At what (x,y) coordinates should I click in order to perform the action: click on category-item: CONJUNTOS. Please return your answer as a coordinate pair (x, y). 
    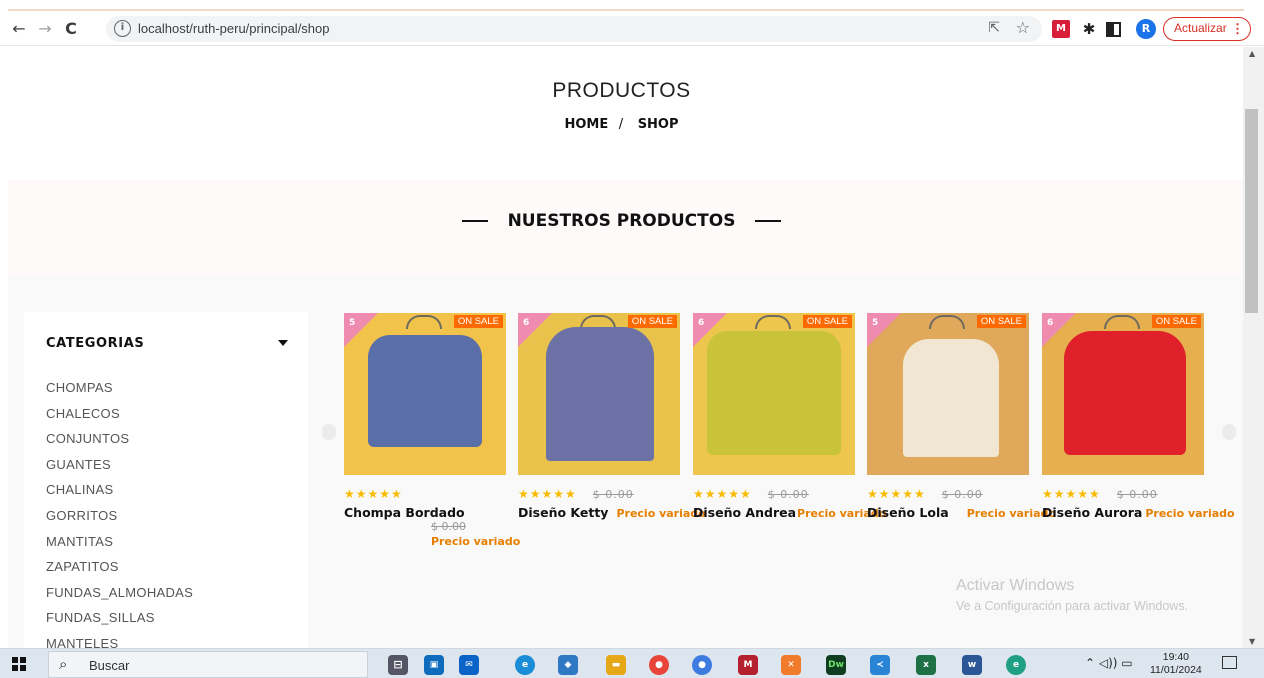
    Looking at the image, I should click on (119, 442).